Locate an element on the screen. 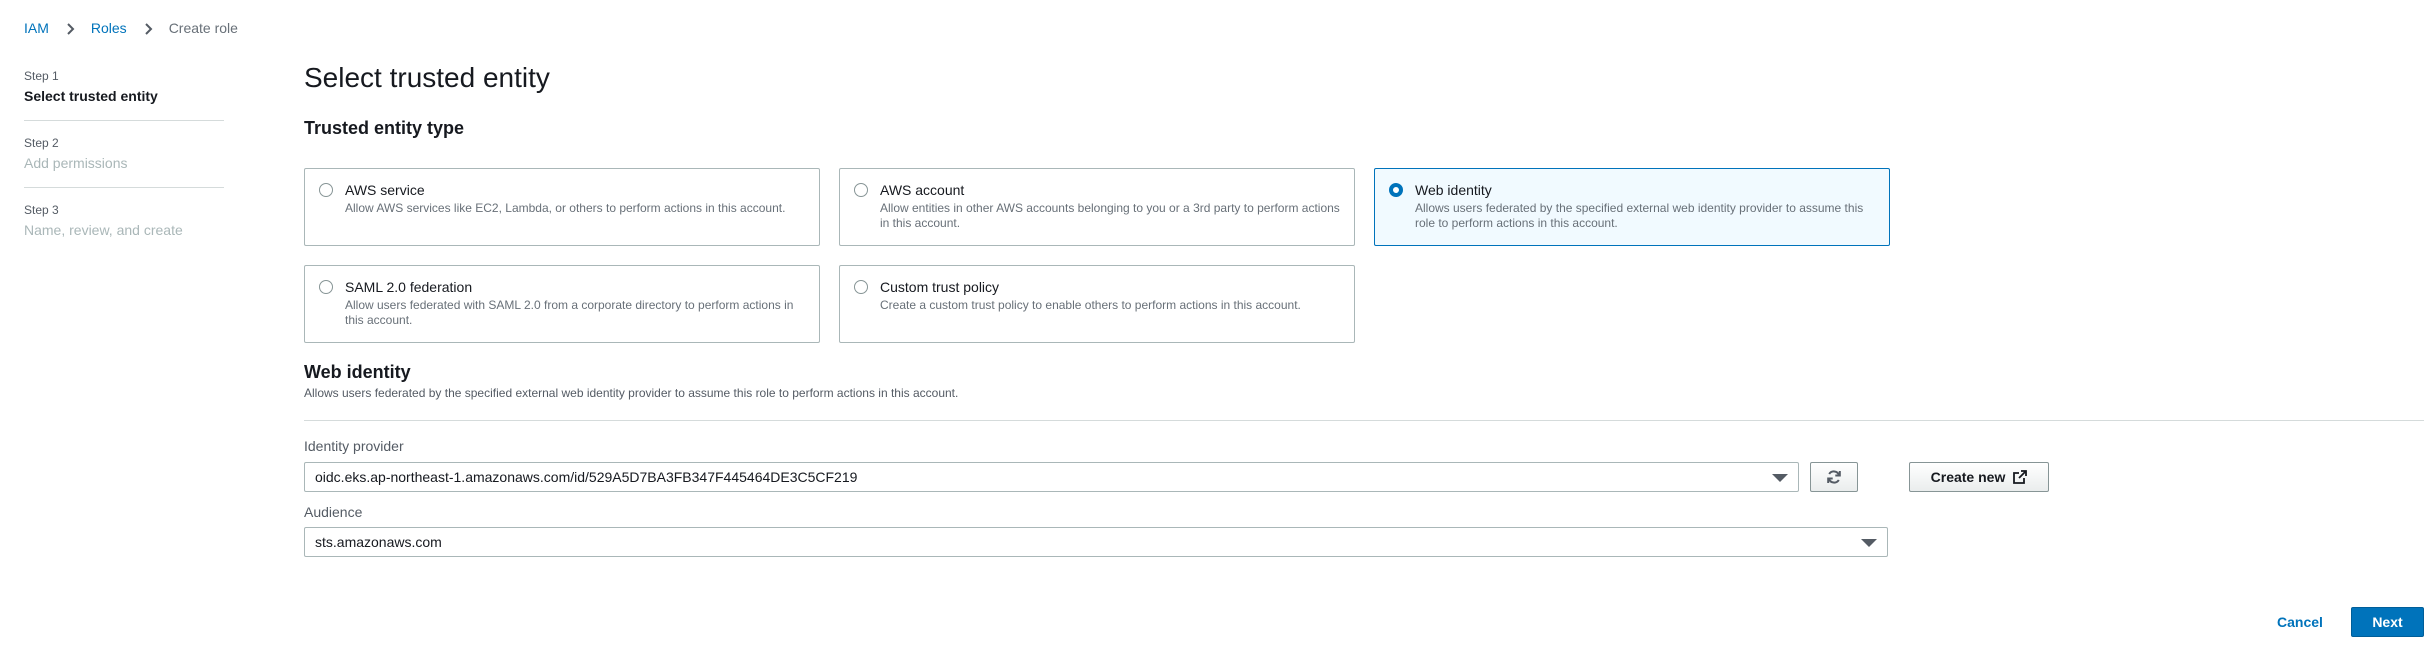  breadcrumb-current: Create role is located at coordinates (203, 28).